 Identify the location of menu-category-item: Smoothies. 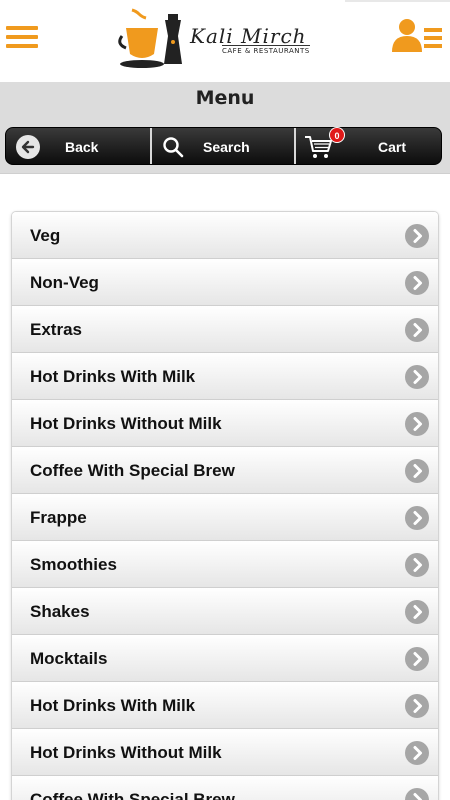
(225, 564).